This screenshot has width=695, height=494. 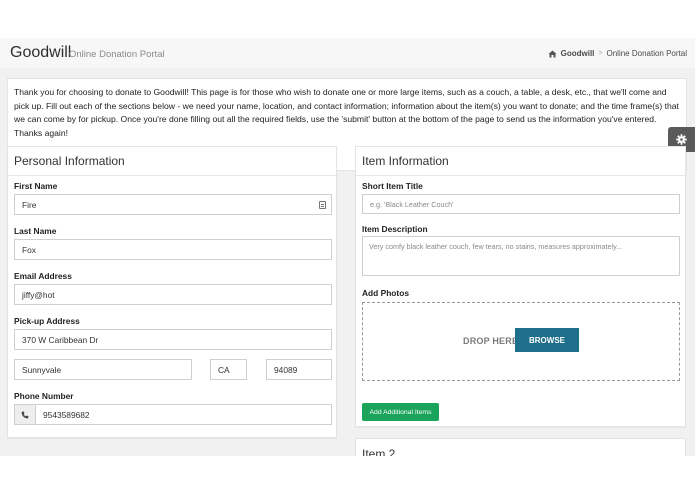 I want to click on phone-value: 9543589682, so click(x=66, y=414).